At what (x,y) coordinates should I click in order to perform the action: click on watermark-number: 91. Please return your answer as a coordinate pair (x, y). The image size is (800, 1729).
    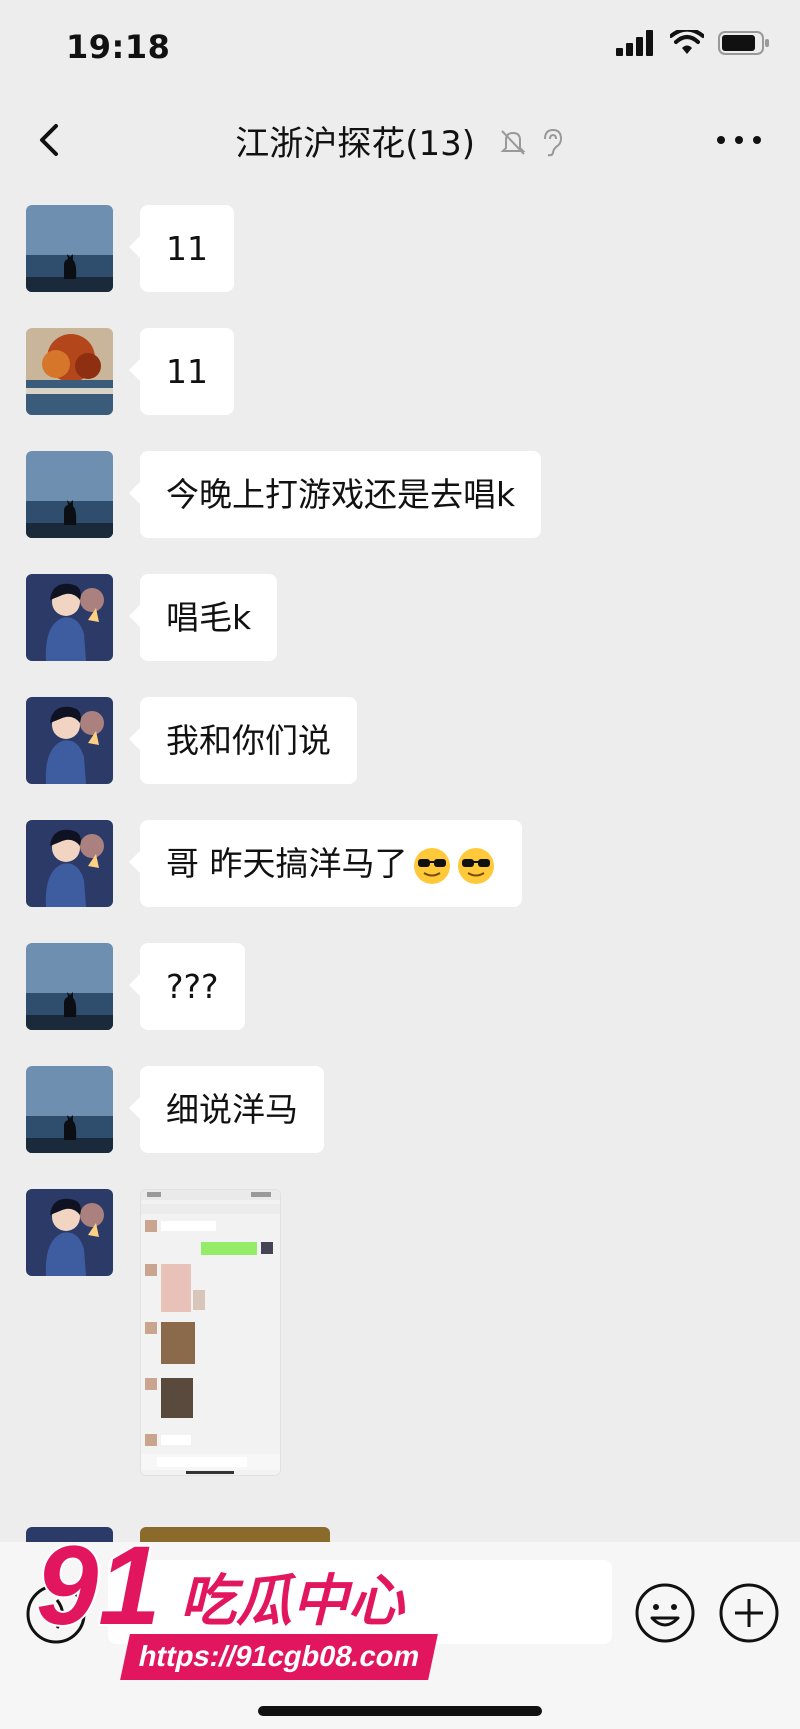
    Looking at the image, I should click on (98, 1587).